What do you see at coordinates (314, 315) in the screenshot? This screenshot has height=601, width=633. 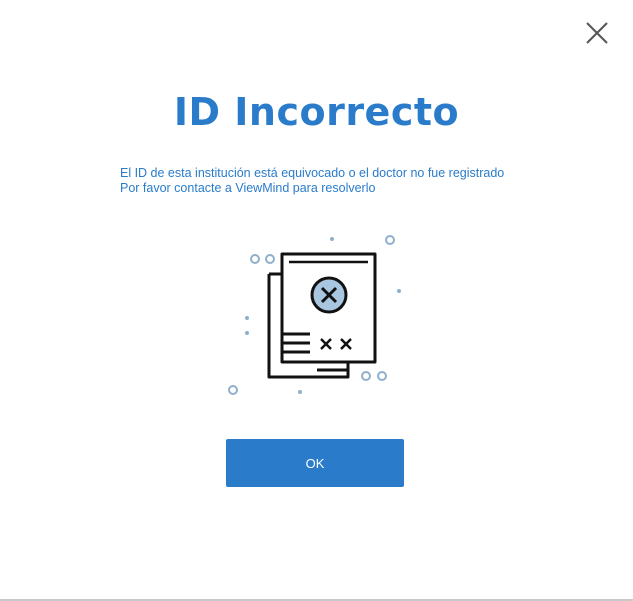 I see `invalid-document-icon` at bounding box center [314, 315].